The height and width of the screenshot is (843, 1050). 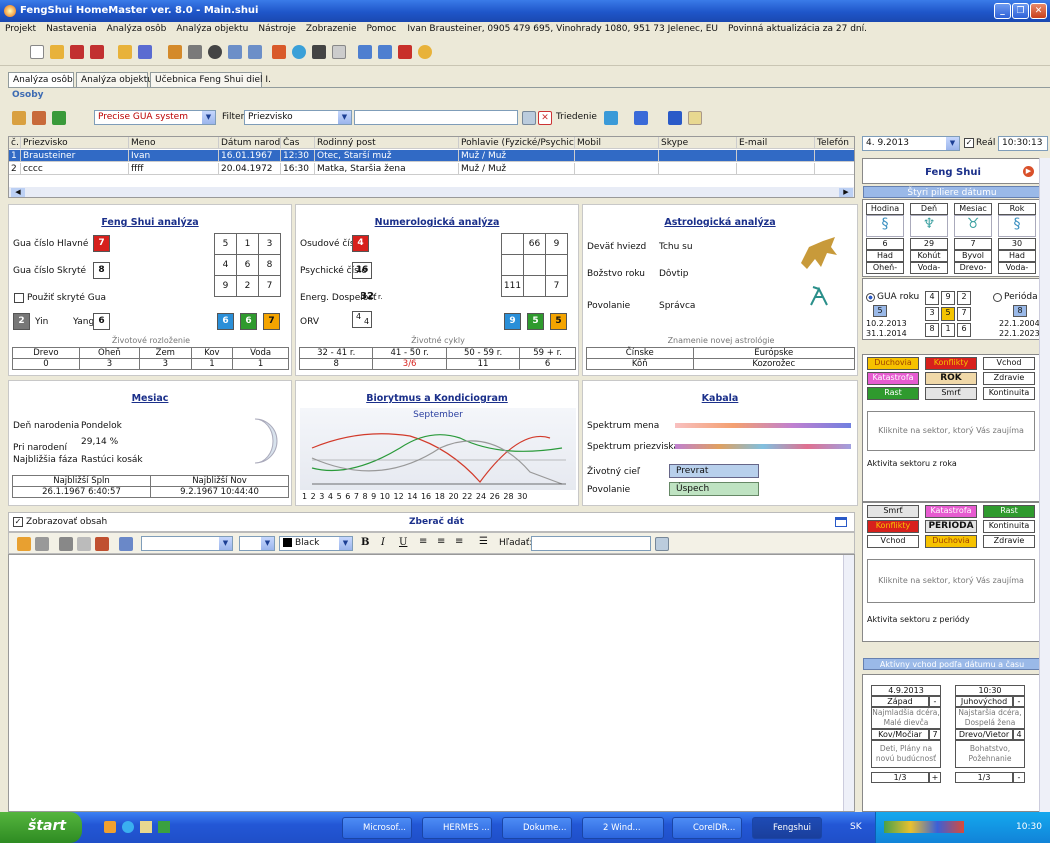 I want to click on person-icon, so click(x=175, y=52).